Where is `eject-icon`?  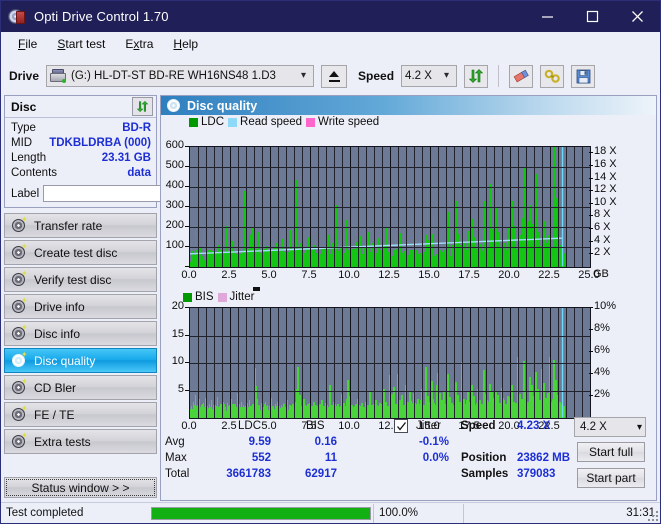 eject-icon is located at coordinates (334, 76).